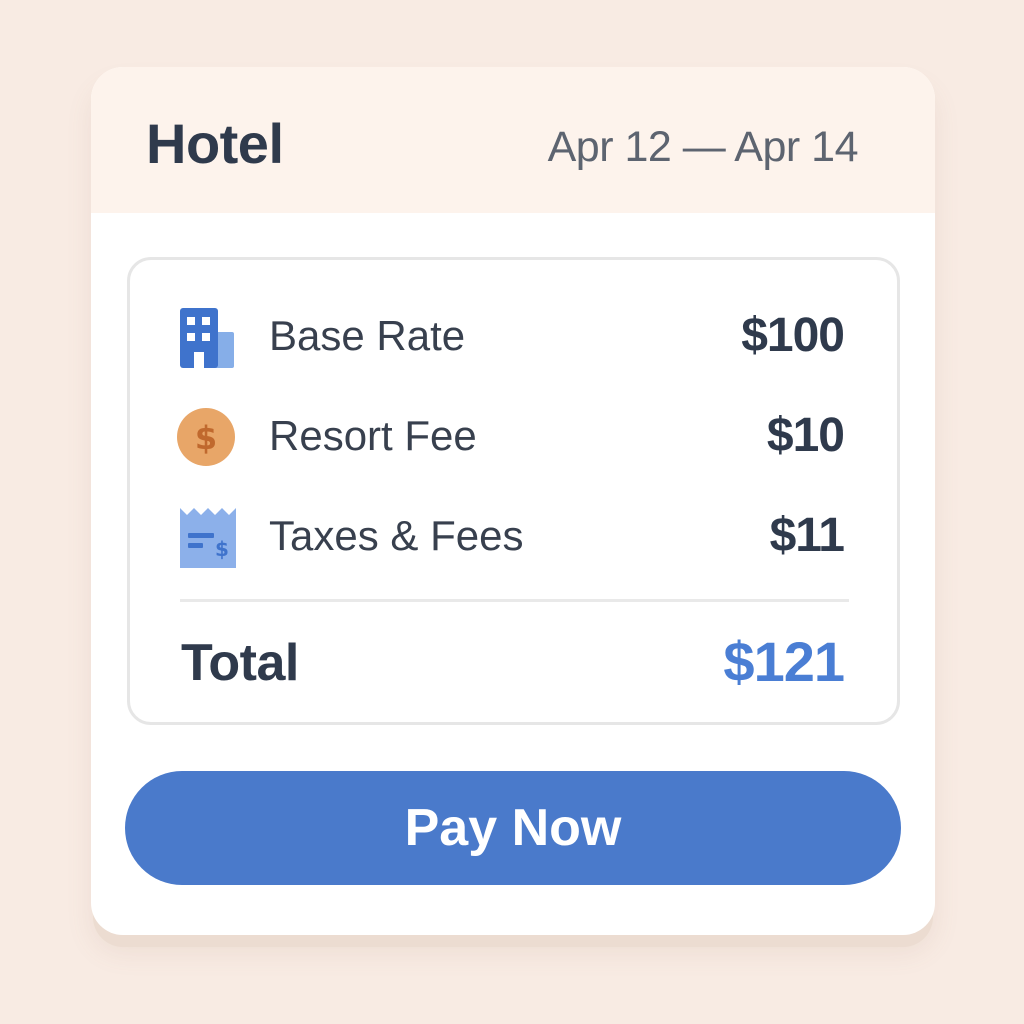  Describe the element at coordinates (784, 661) in the screenshot. I see `total-amount: $121` at that location.